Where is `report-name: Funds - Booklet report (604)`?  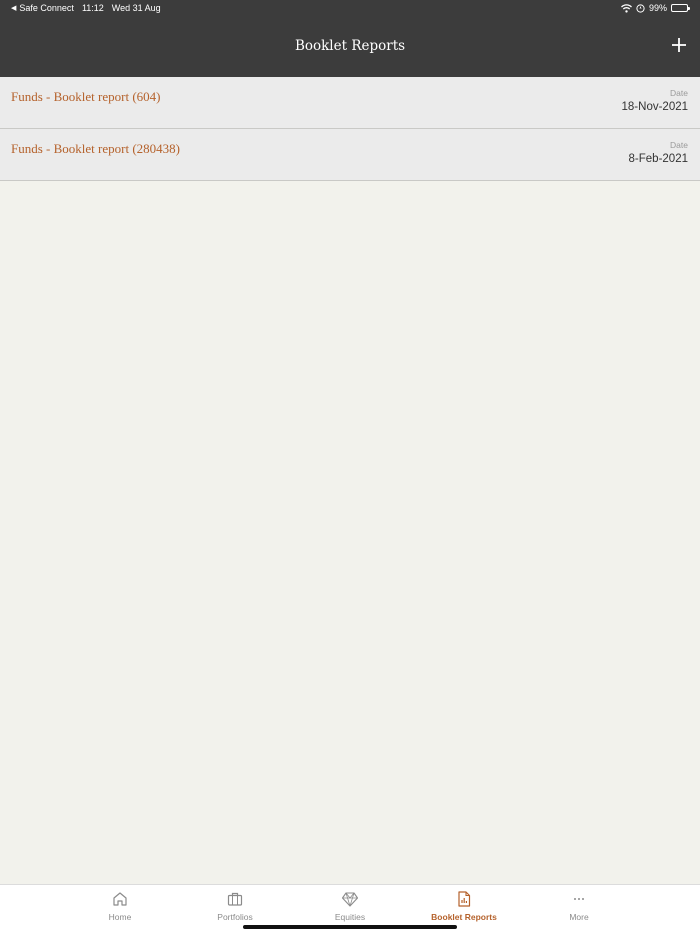
report-name: Funds - Booklet report (604) is located at coordinates (85, 97).